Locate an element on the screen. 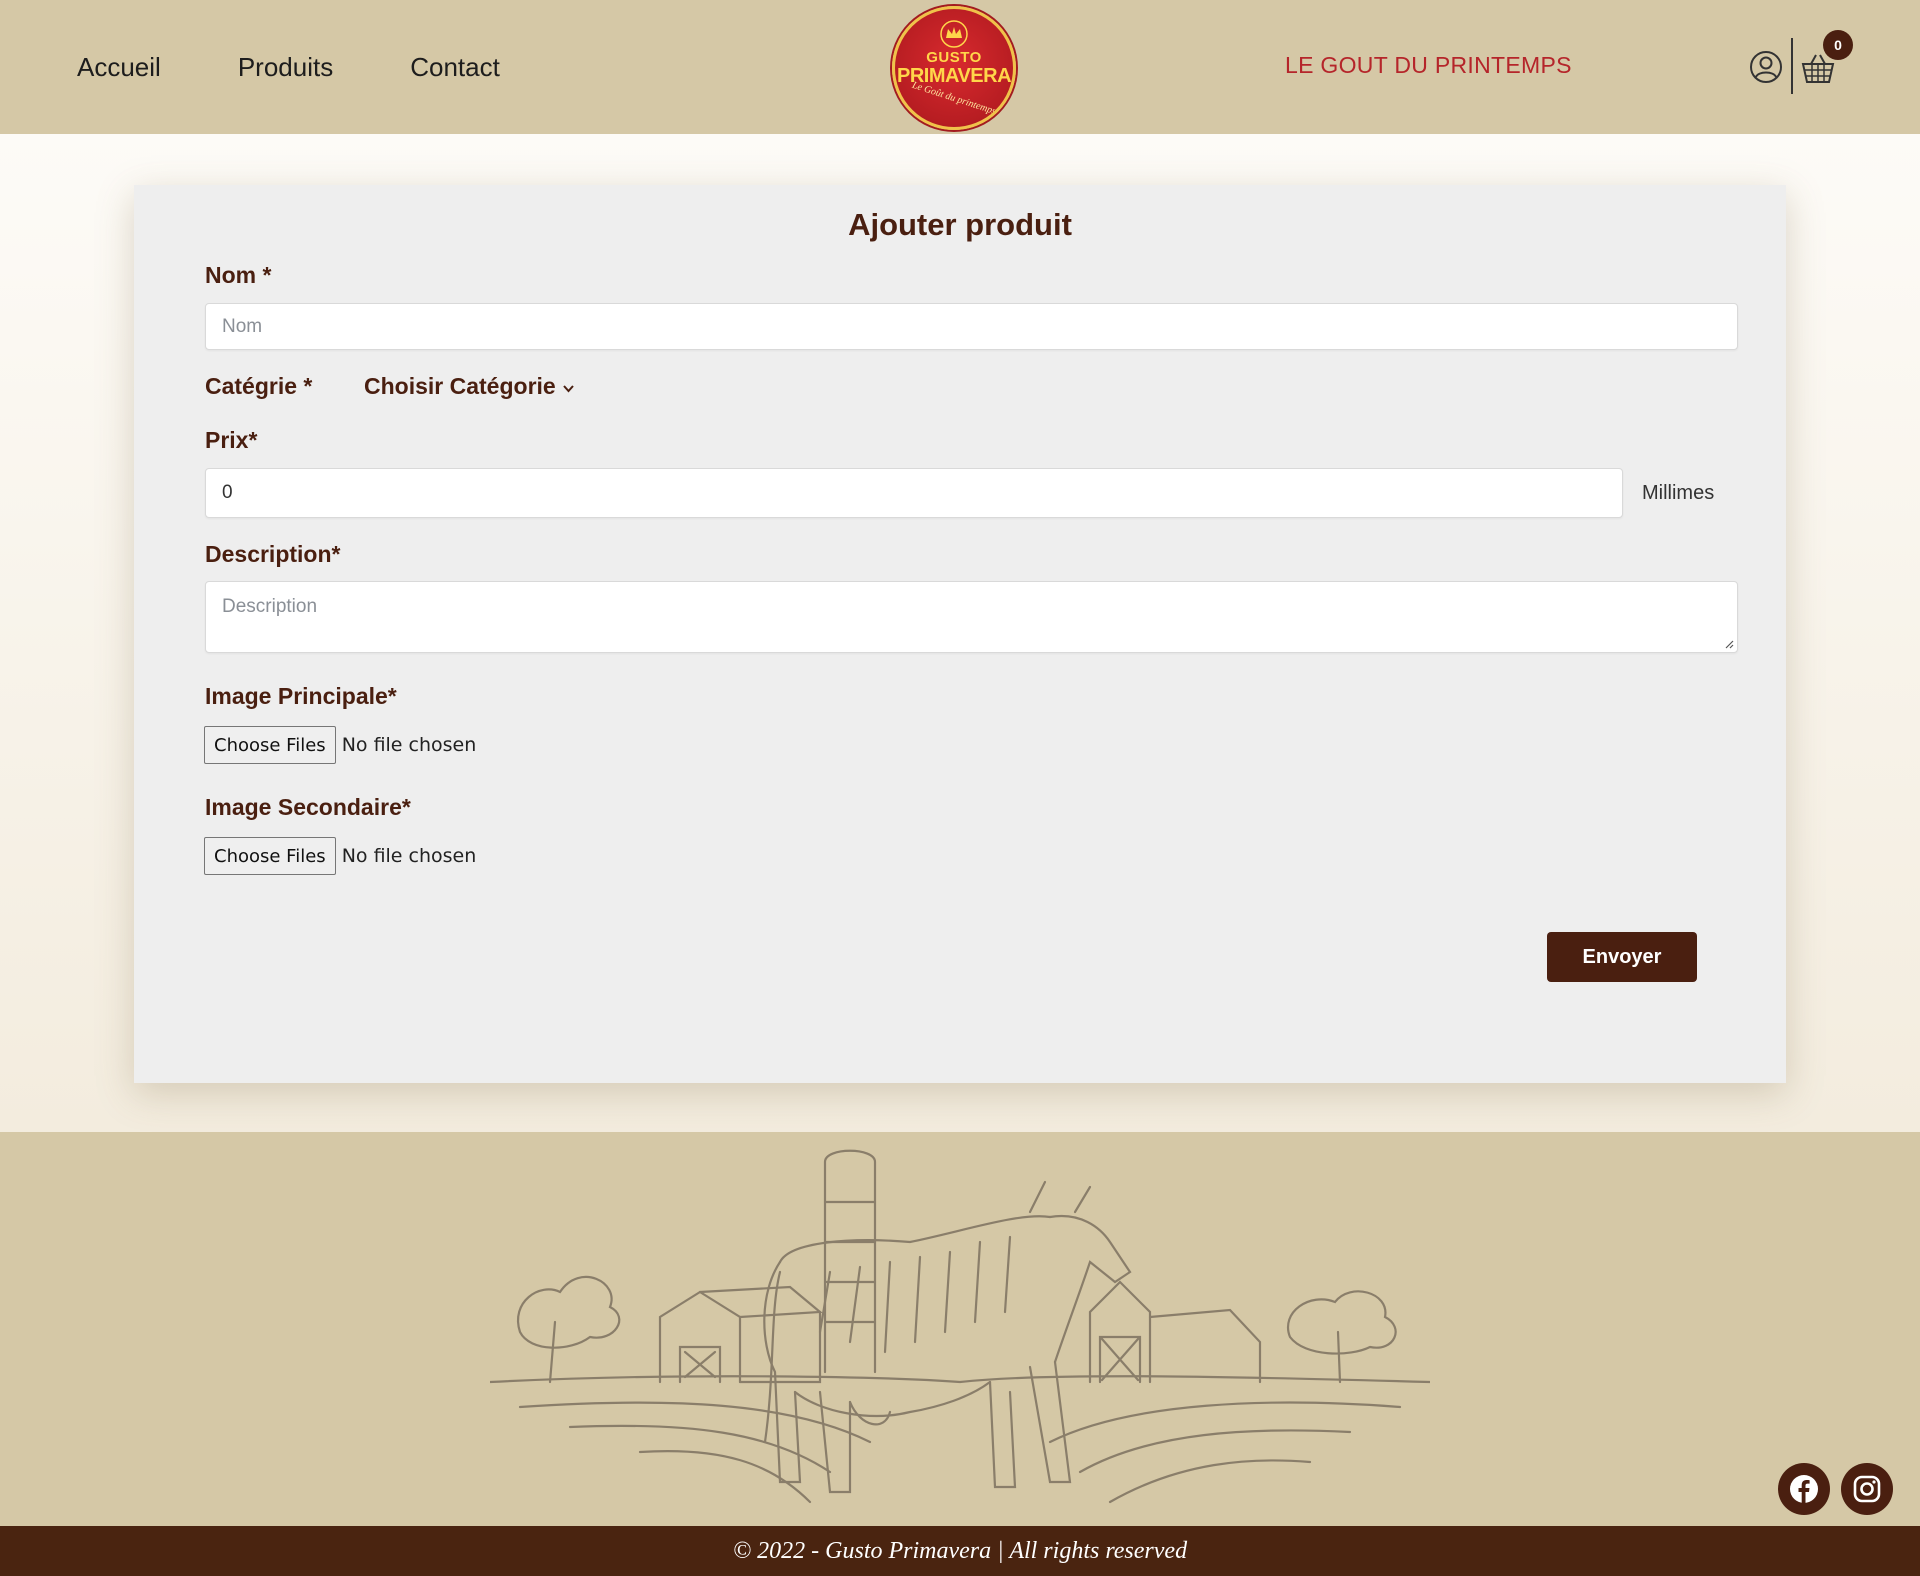 Image resolution: width=1920 pixels, height=1576 pixels. header-divider is located at coordinates (1792, 66).